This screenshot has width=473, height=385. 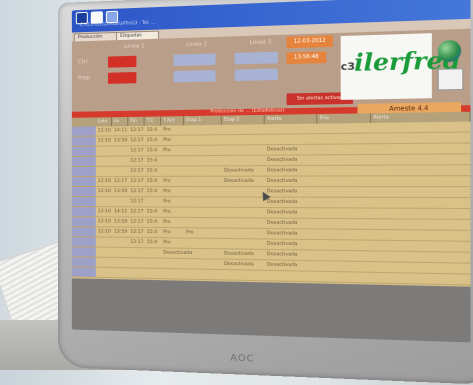 What do you see at coordinates (84, 78) in the screenshot?
I see `row-label: Prep` at bounding box center [84, 78].